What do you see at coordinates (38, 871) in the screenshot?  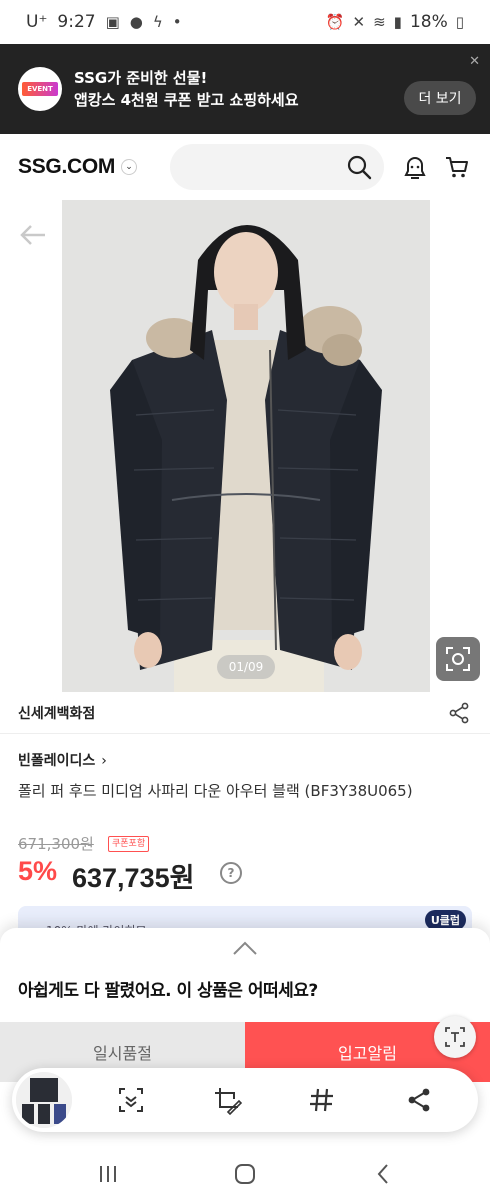 I see `discount-rate: 5%` at bounding box center [38, 871].